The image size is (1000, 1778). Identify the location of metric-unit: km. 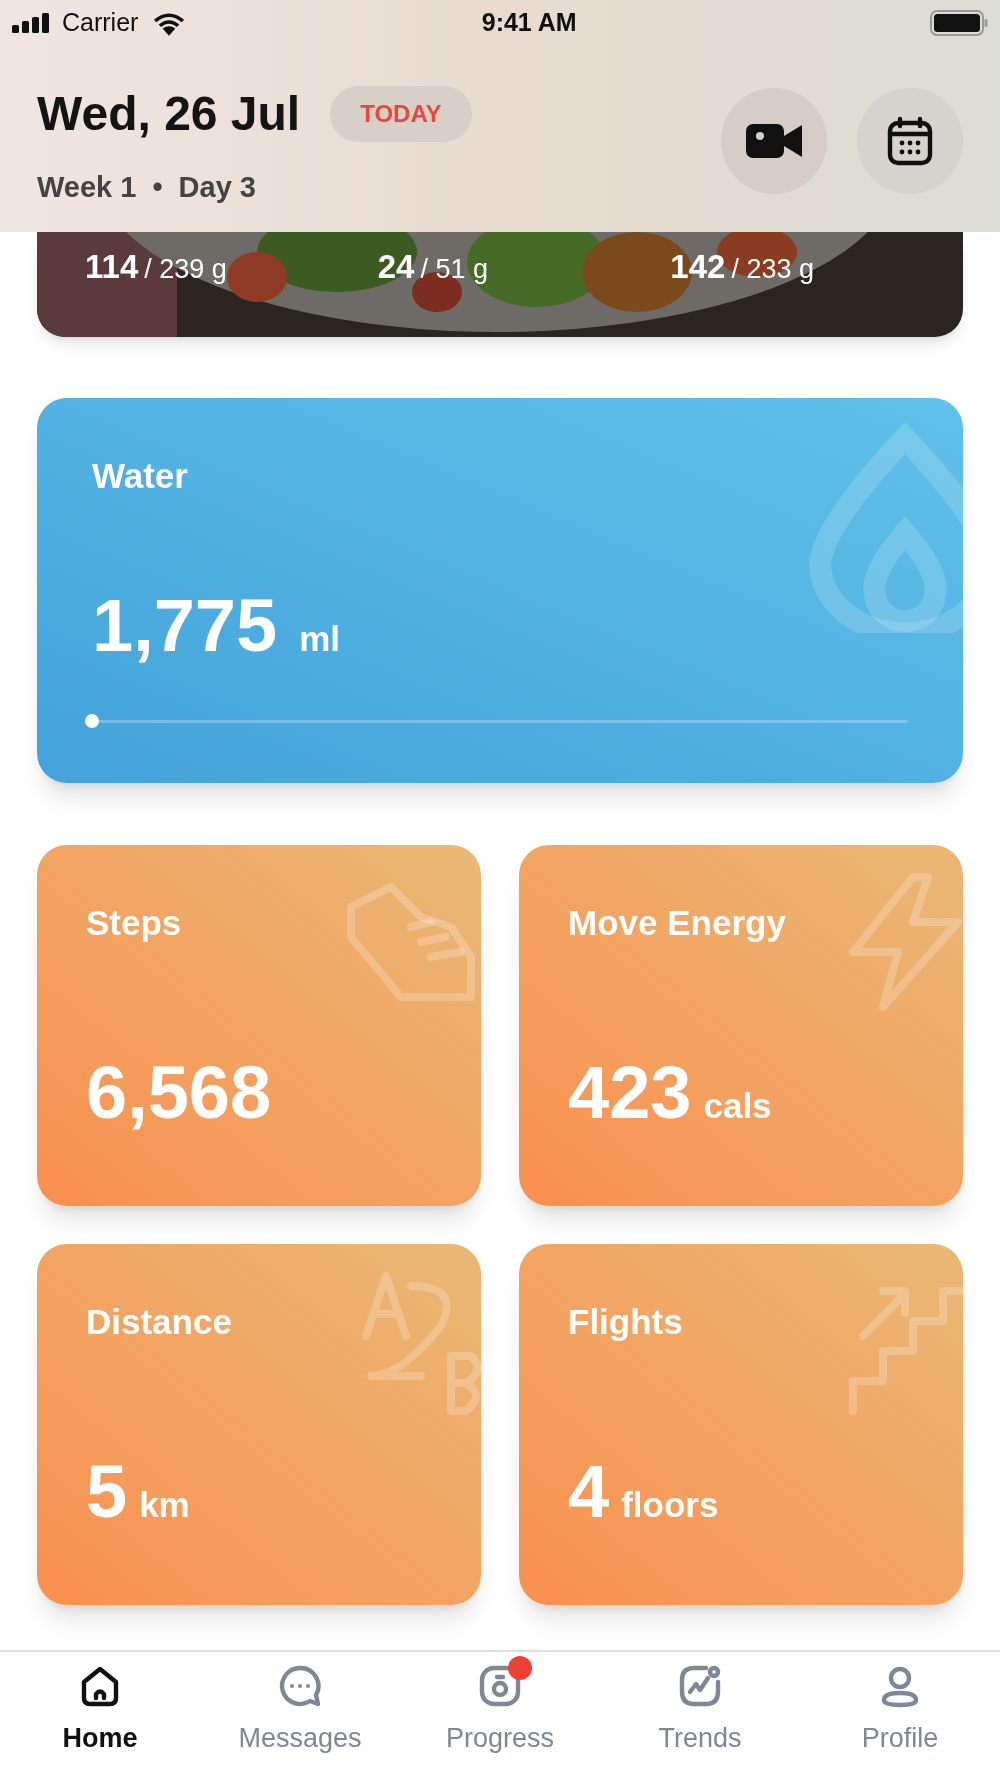
(164, 1504).